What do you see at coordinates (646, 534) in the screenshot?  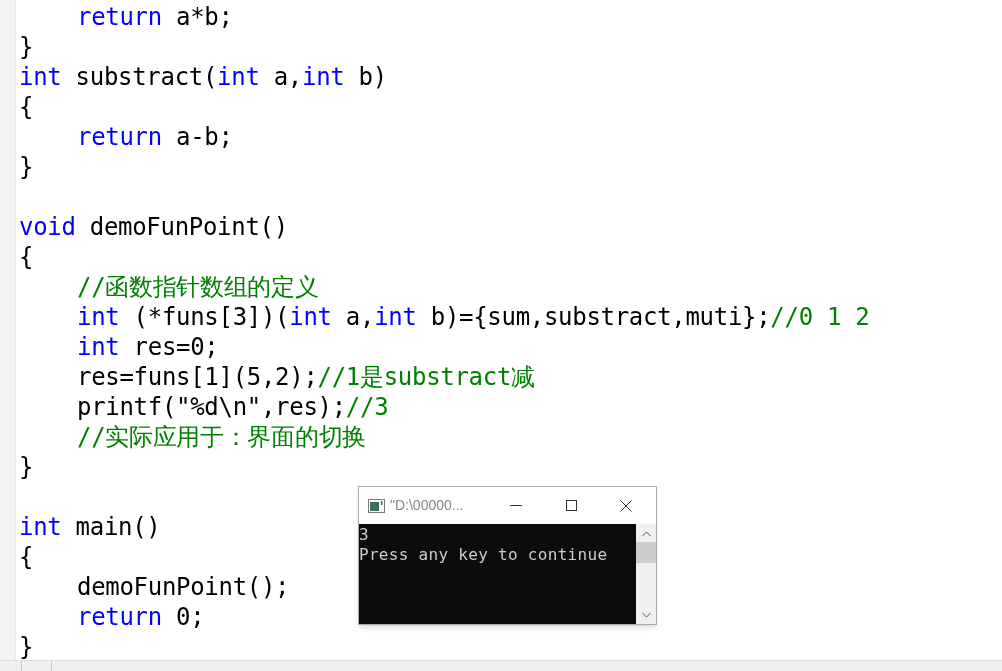 I see `scroll-up-icon` at bounding box center [646, 534].